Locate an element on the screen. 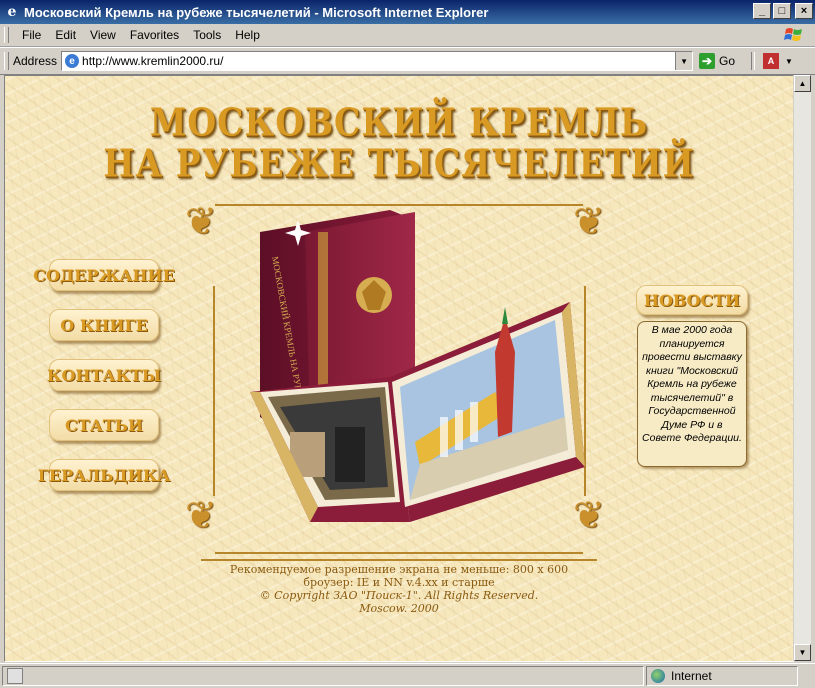 This screenshot has height=688, width=815. frame-left-line is located at coordinates (214, 391).